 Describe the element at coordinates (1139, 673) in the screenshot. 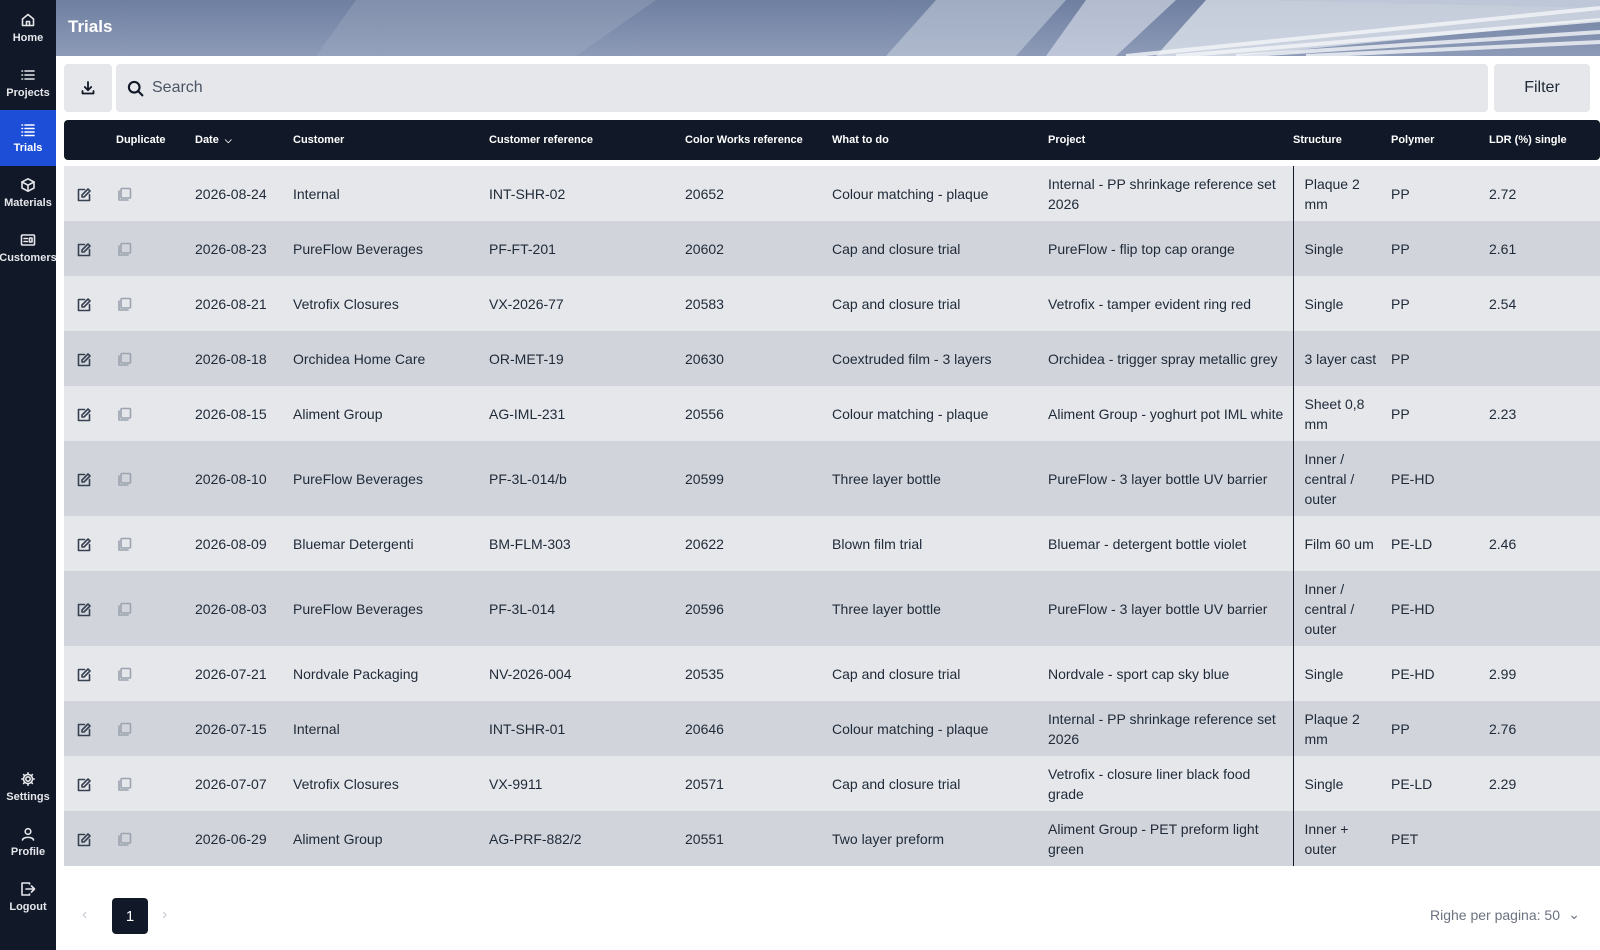

I see `cell-project: Nordvale - sport cap sky blue` at that location.